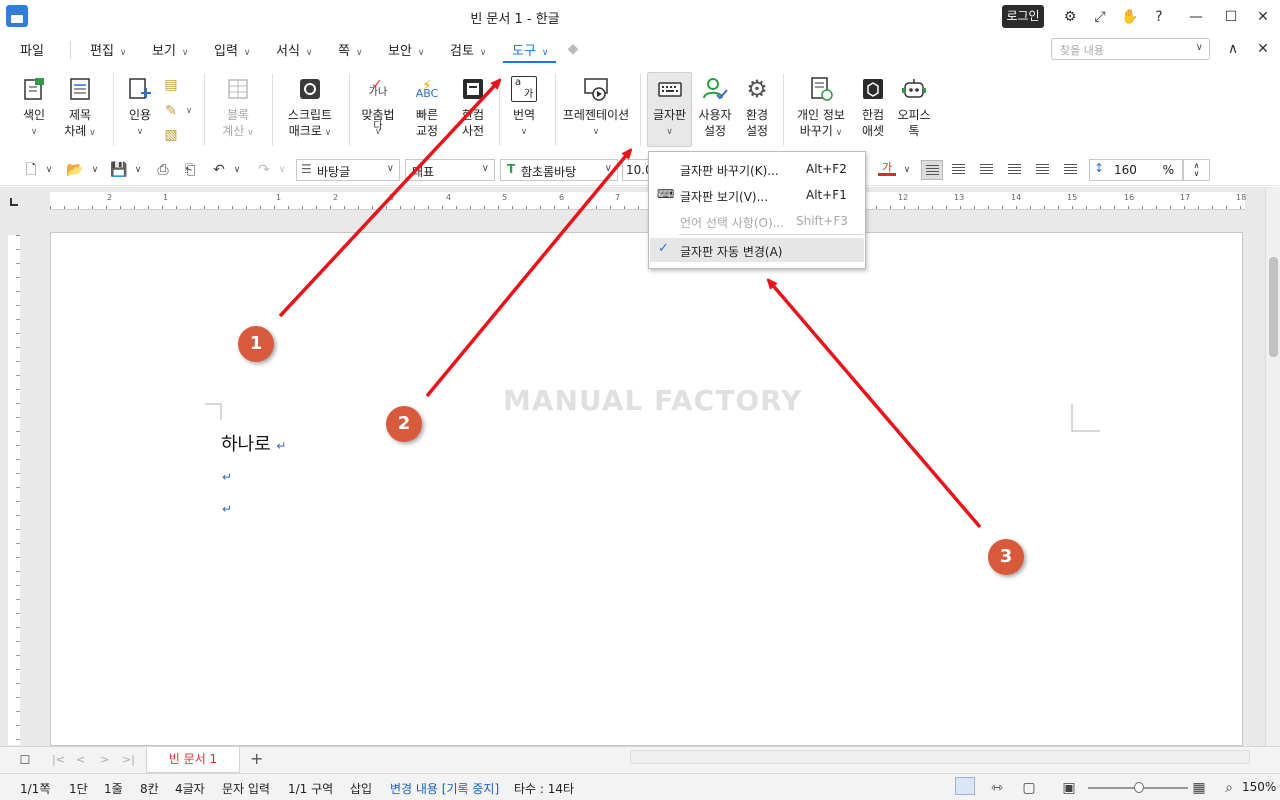  Describe the element at coordinates (256, 344) in the screenshot. I see `annotation-badge-1: 1` at that location.